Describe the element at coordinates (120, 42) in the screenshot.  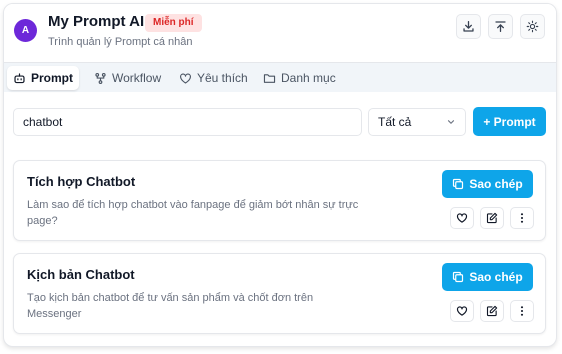
I see `app-subtitle: Trình quản lý Prompt cá nhân` at that location.